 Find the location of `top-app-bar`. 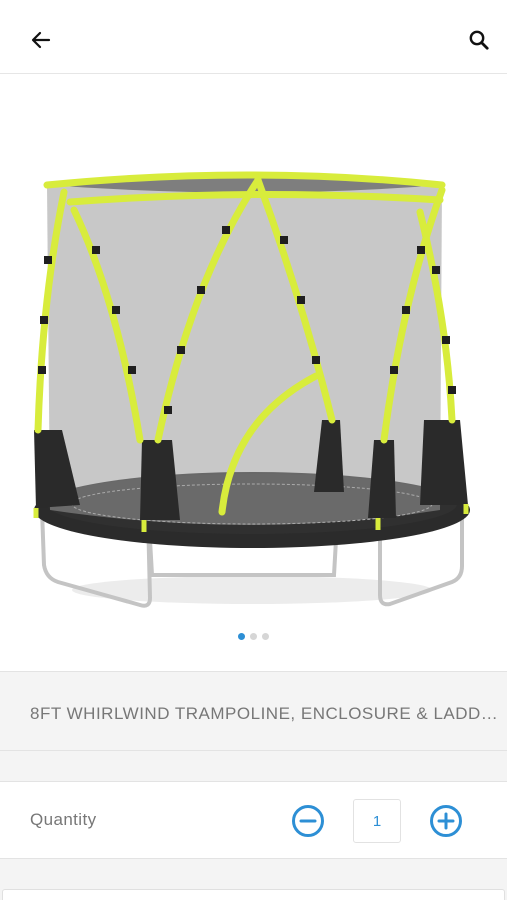

top-app-bar is located at coordinates (253, 37).